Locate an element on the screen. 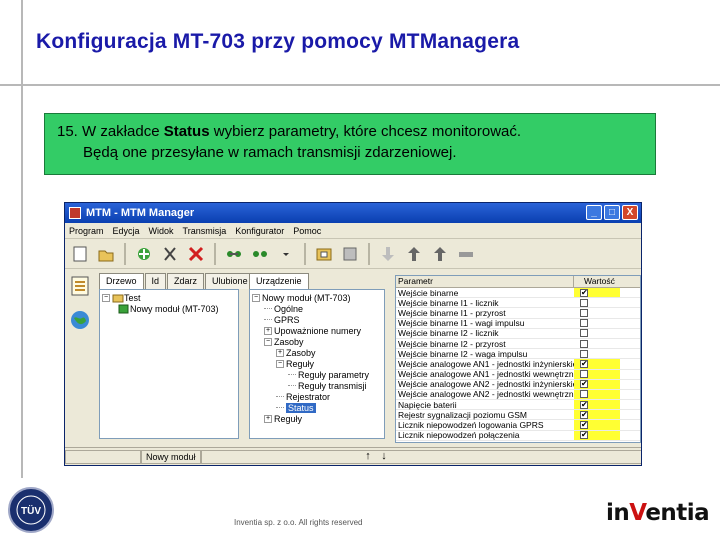 This screenshot has width=720, height=540. tab-zdarz: Zdarz is located at coordinates (186, 281).